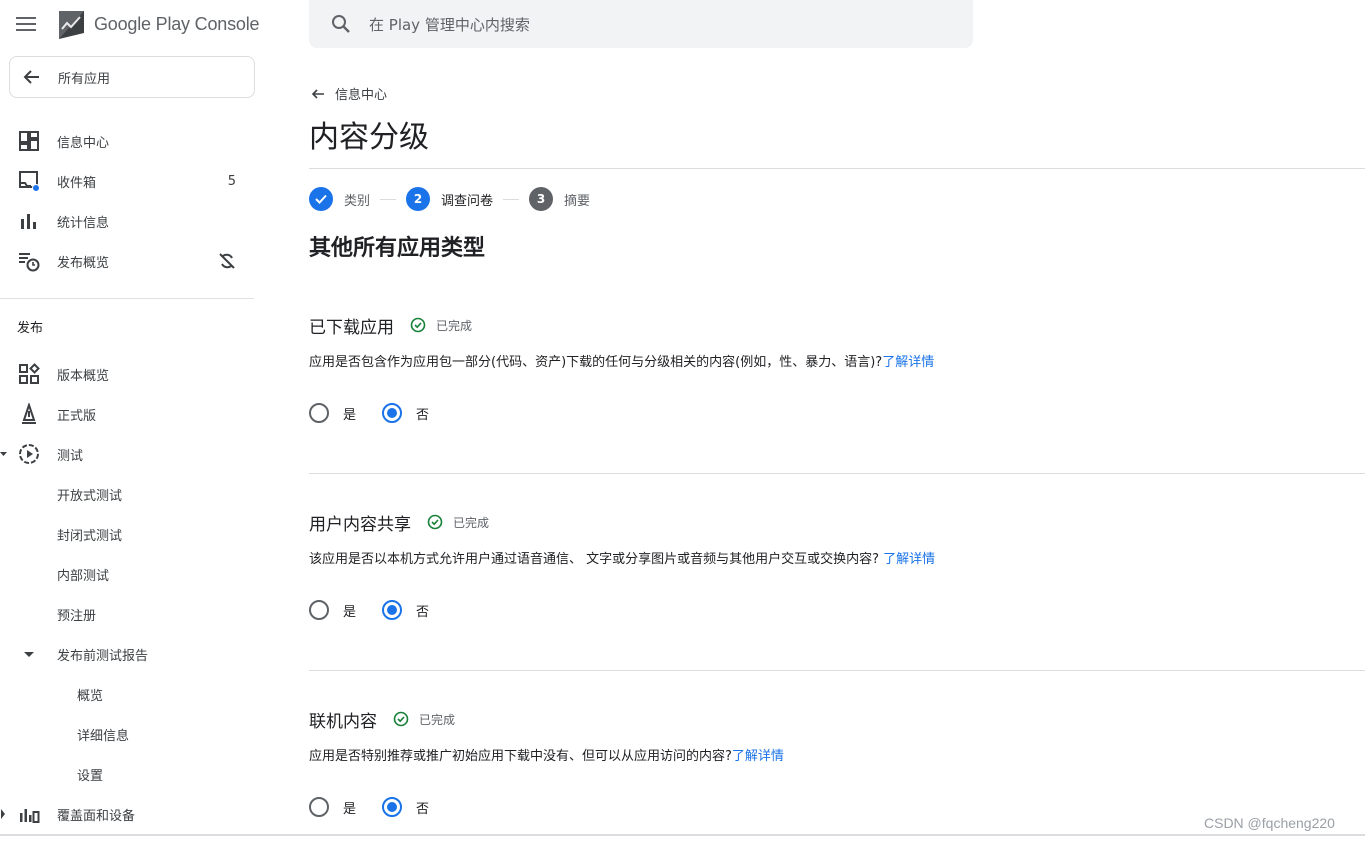  I want to click on all-apps-button: 所有应用, so click(132, 77).